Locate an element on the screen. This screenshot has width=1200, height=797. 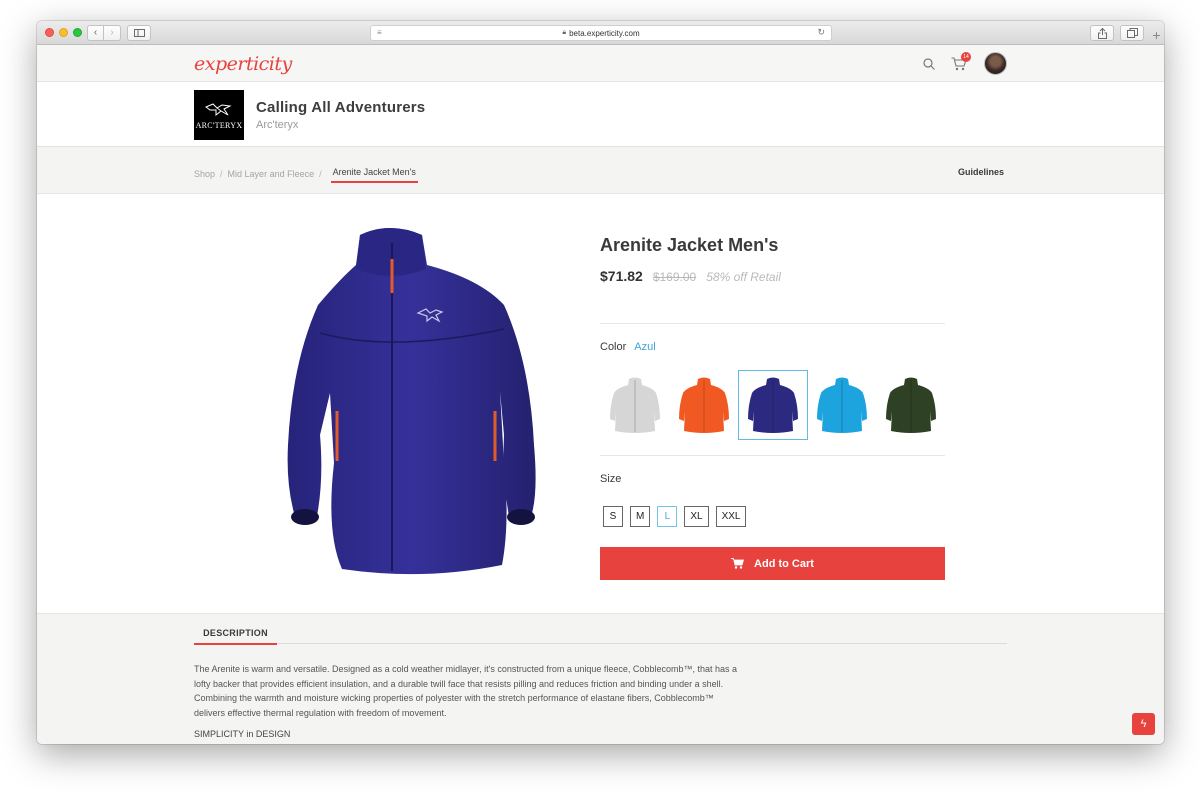
price-row: $71.82 $169.00 58% off Retail is located at coordinates (690, 276).